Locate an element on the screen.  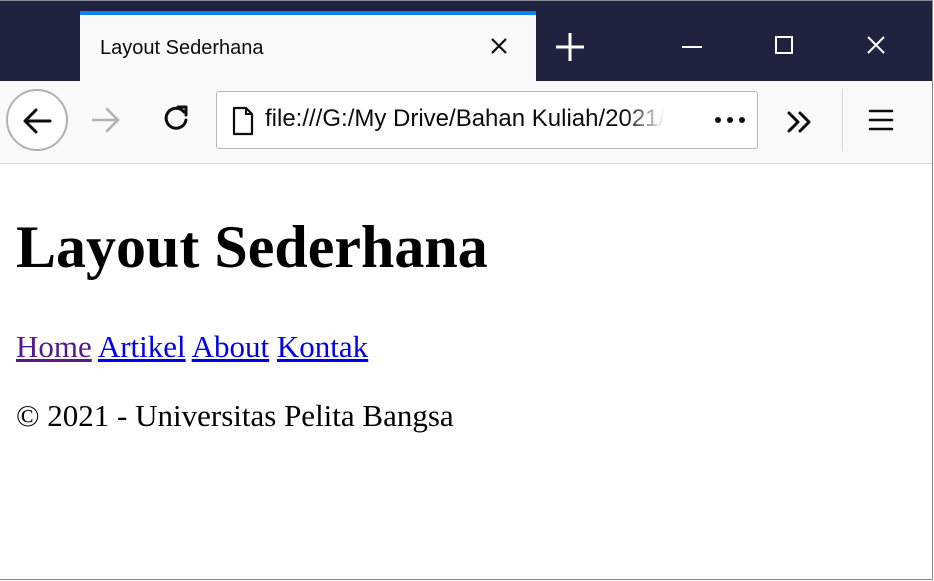
tab-title: Layout Sederhana is located at coordinates (182, 48).